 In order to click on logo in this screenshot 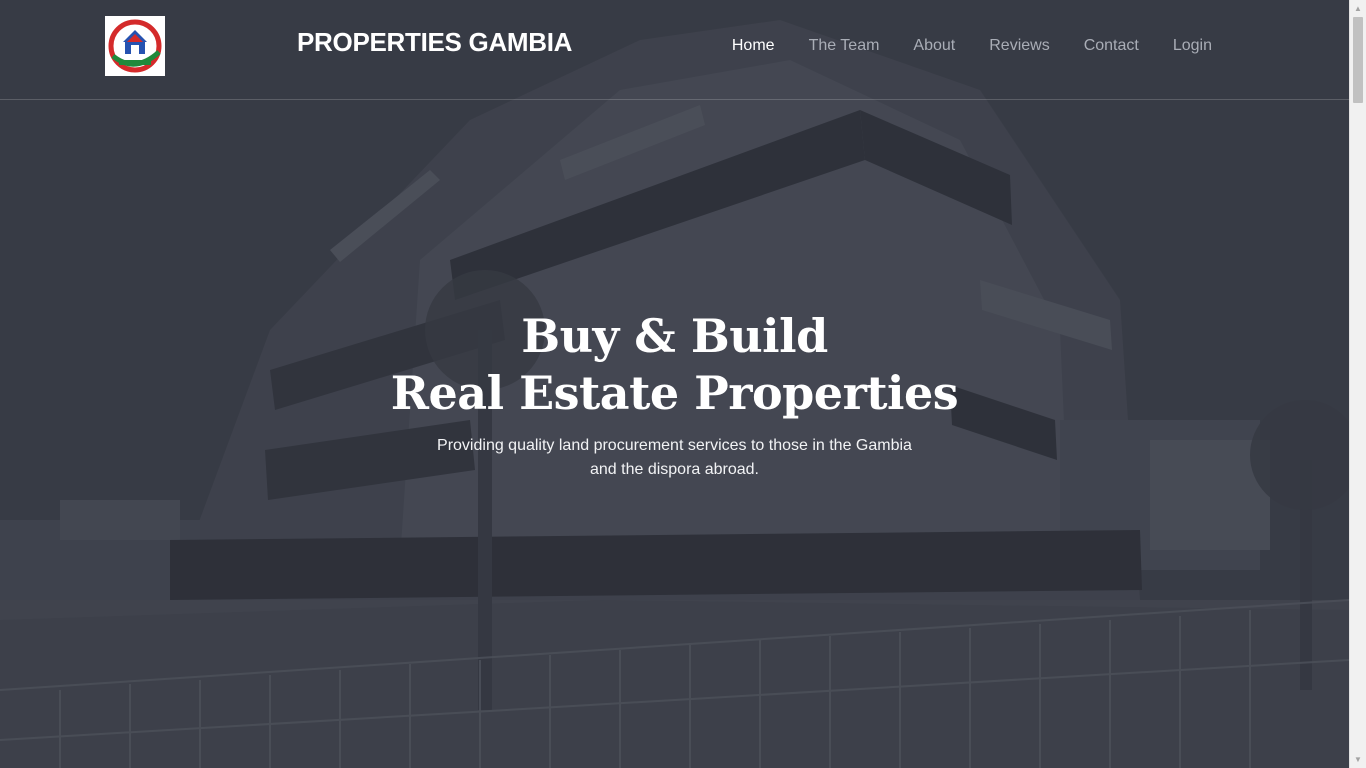, I will do `click(135, 46)`.